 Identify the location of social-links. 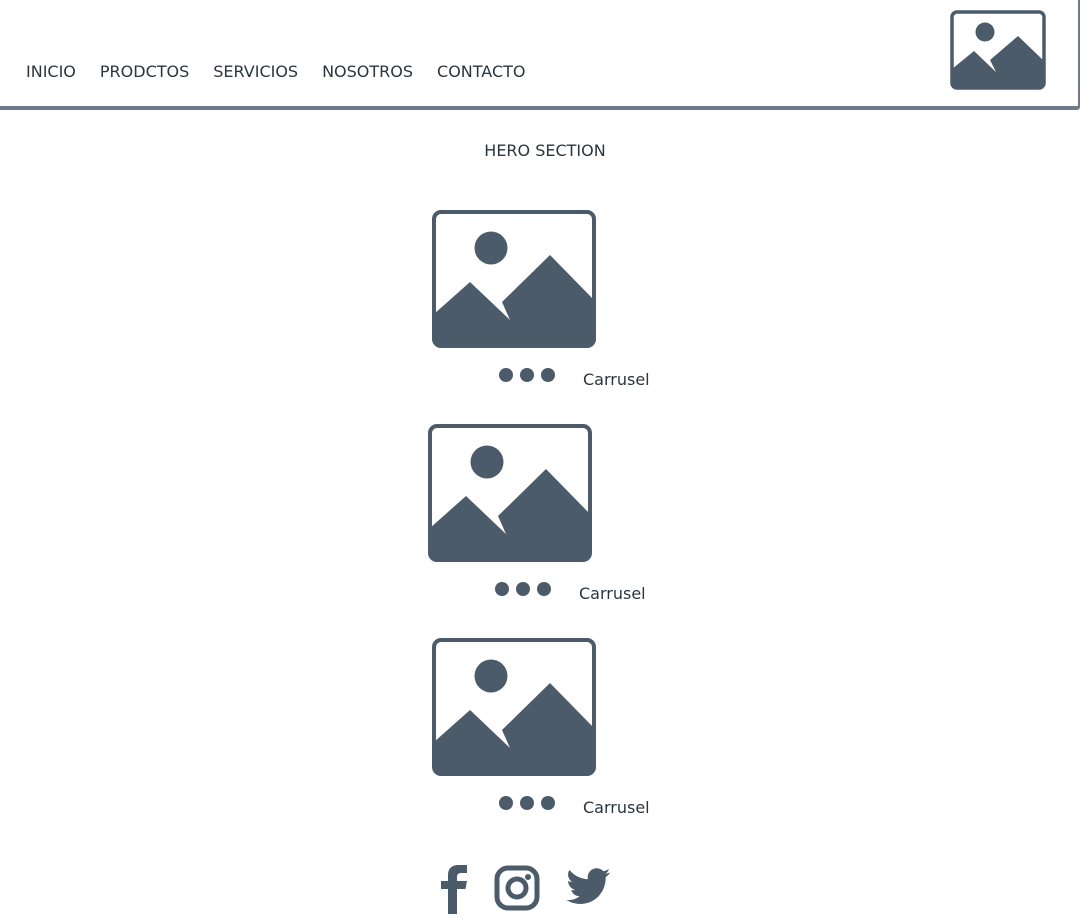
(526, 890).